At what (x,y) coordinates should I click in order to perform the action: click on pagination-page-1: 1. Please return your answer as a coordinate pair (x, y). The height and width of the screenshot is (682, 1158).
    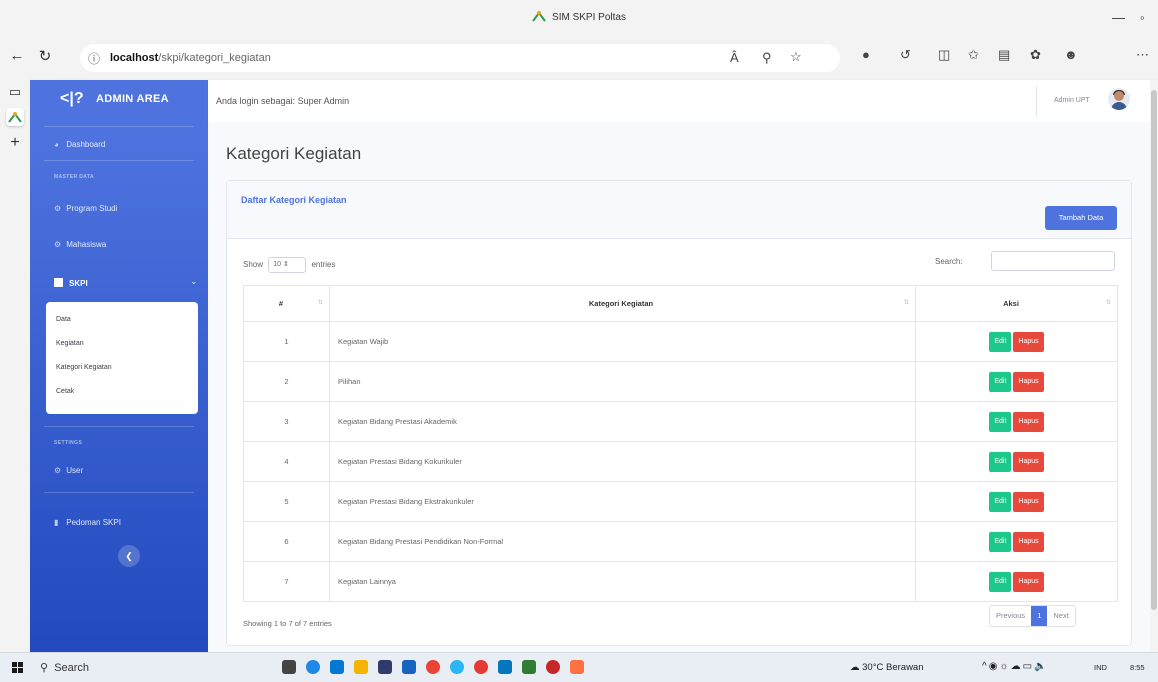
    Looking at the image, I should click on (1039, 616).